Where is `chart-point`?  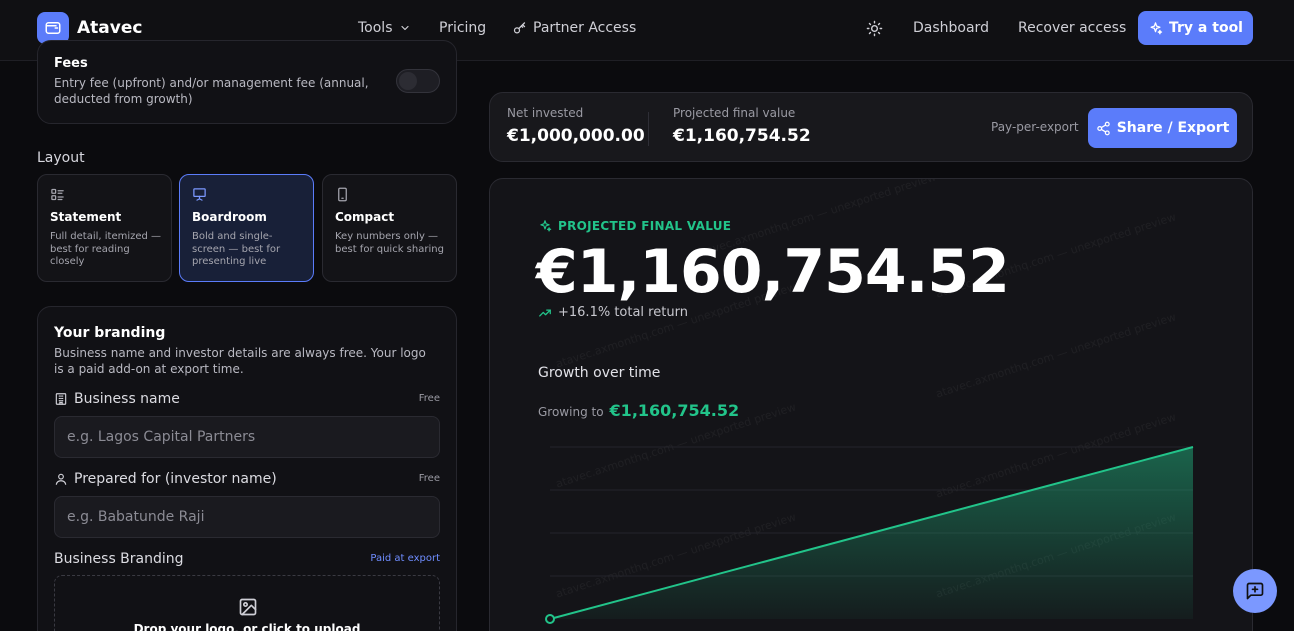 chart-point is located at coordinates (550, 619).